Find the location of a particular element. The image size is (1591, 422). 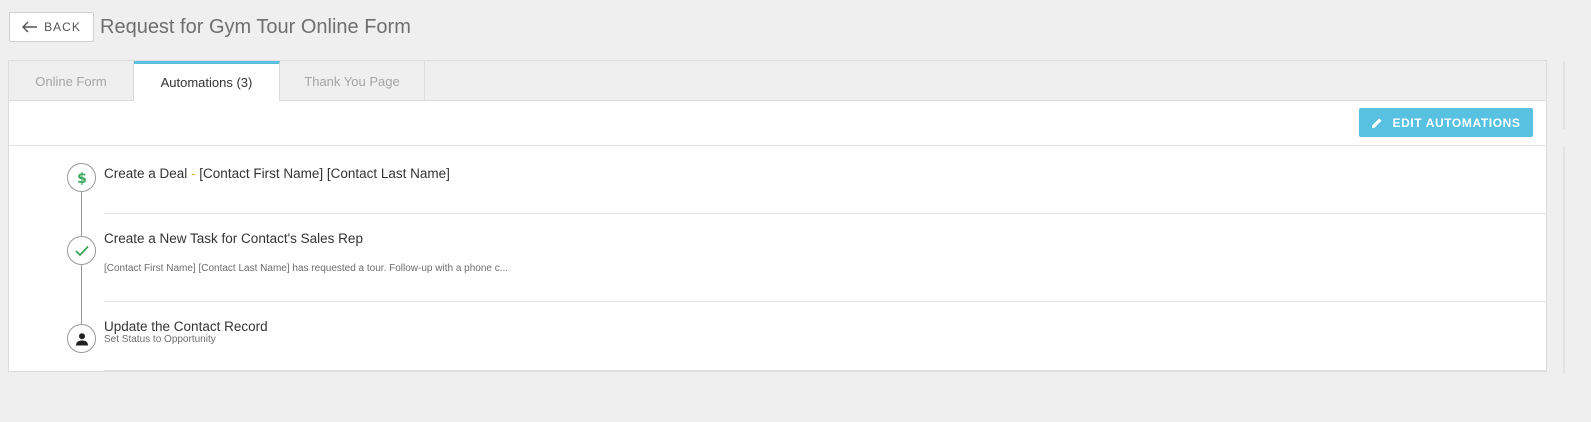

arrow-left-icon is located at coordinates (30, 27).